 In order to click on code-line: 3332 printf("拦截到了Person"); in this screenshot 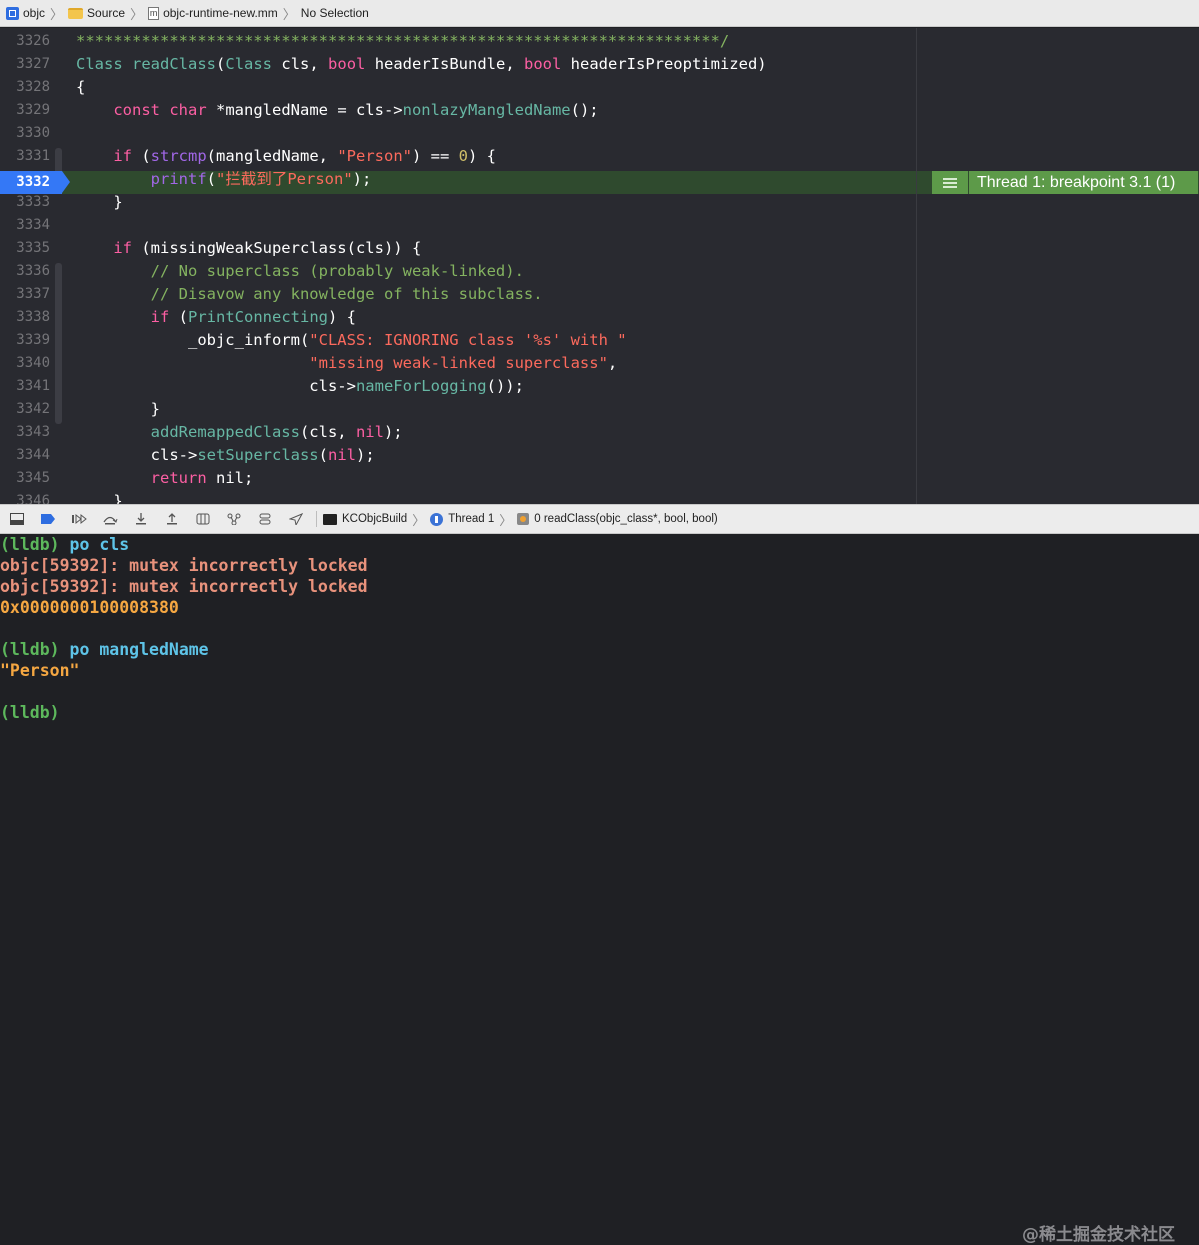, I will do `click(458, 179)`.